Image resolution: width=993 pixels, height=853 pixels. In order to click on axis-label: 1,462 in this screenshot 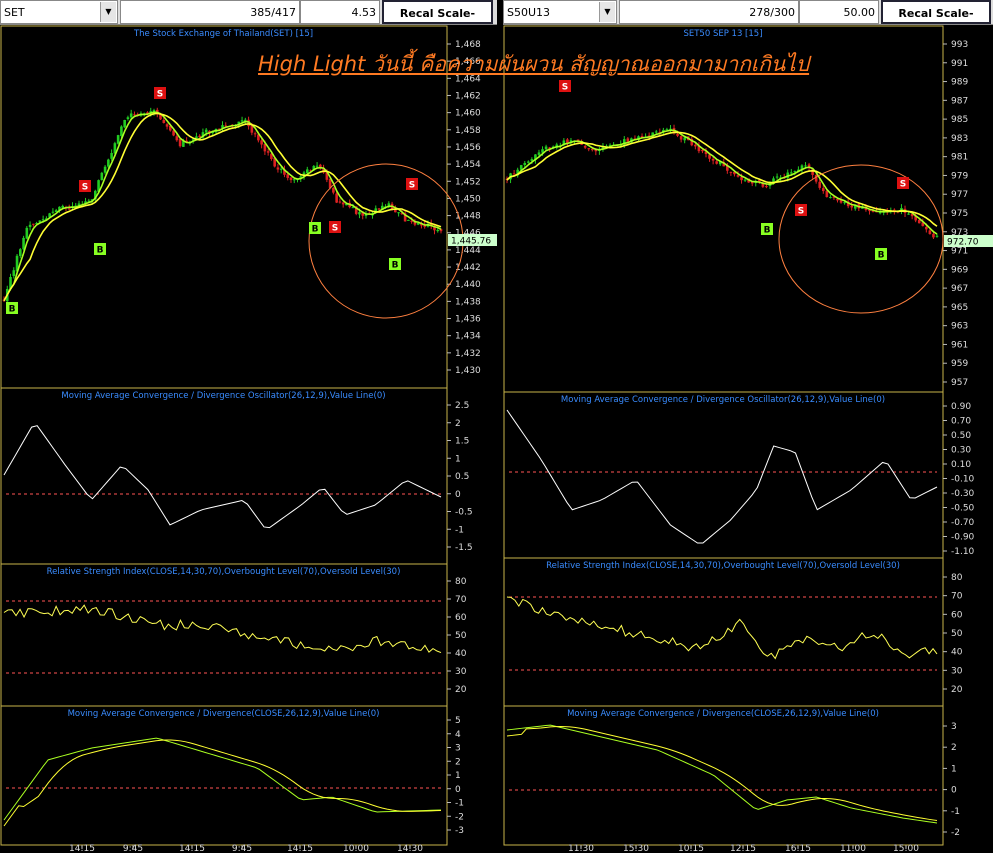, I will do `click(468, 96)`.